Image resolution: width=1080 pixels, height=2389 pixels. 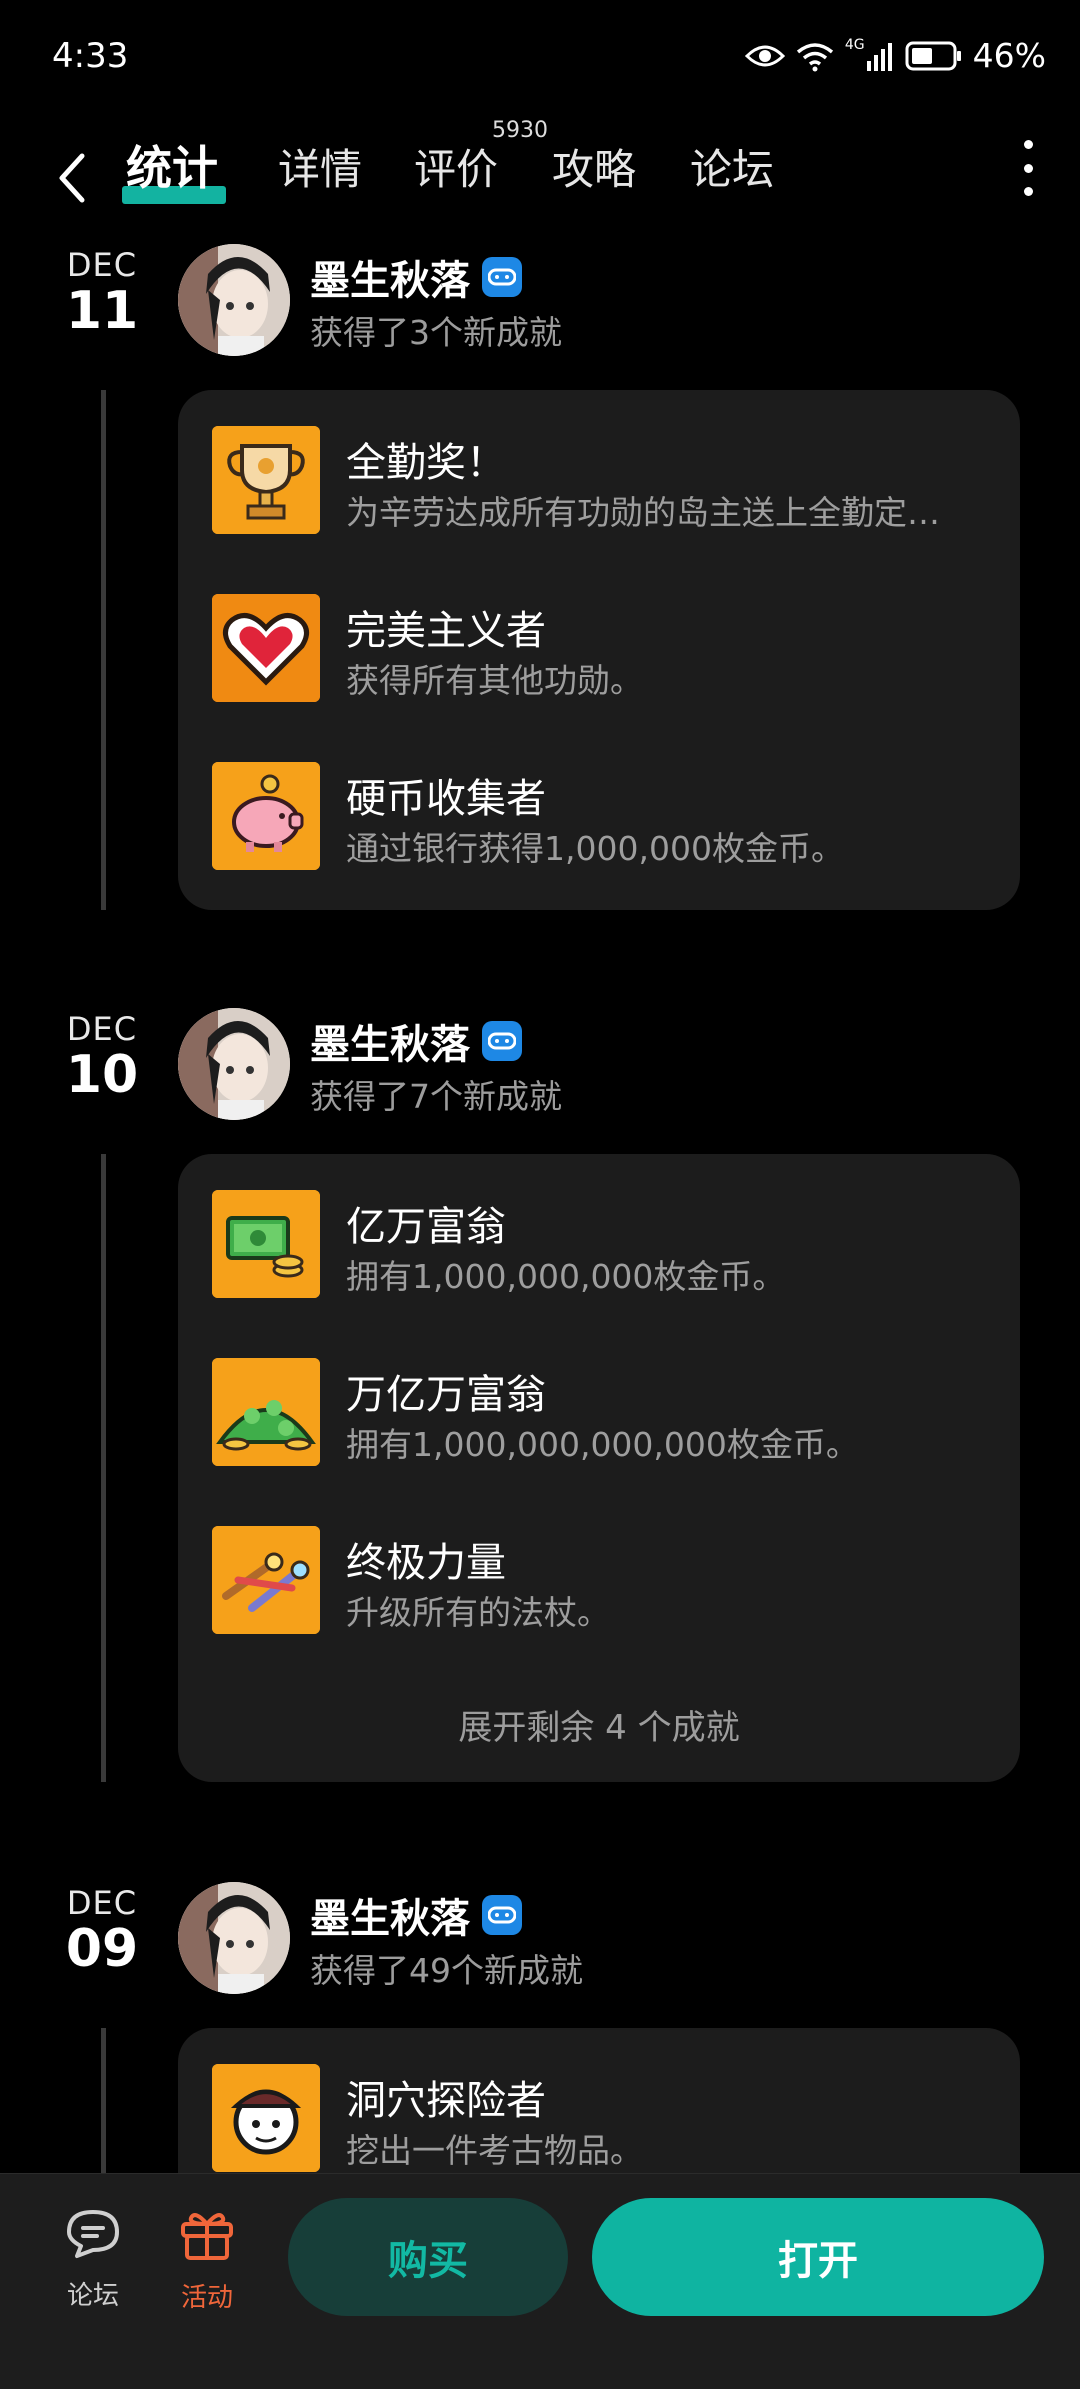 What do you see at coordinates (456, 166) in the screenshot?
I see `tab-reviews: 评价` at bounding box center [456, 166].